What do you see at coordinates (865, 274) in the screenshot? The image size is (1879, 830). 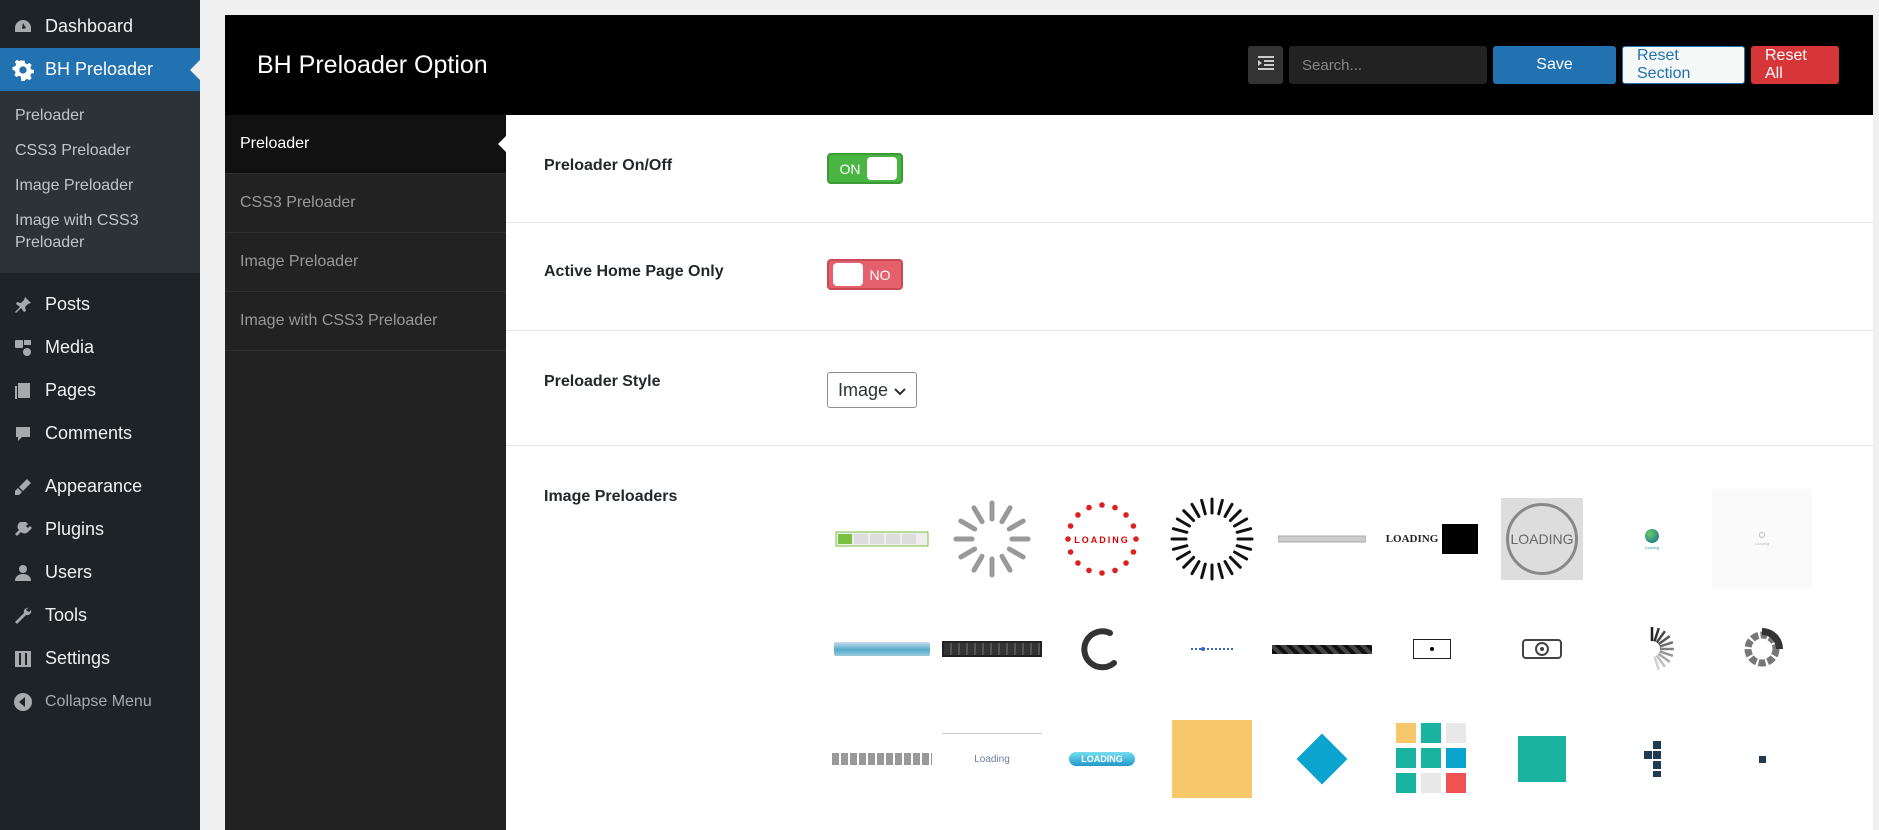 I see `homepage-only-toggle: NO` at bounding box center [865, 274].